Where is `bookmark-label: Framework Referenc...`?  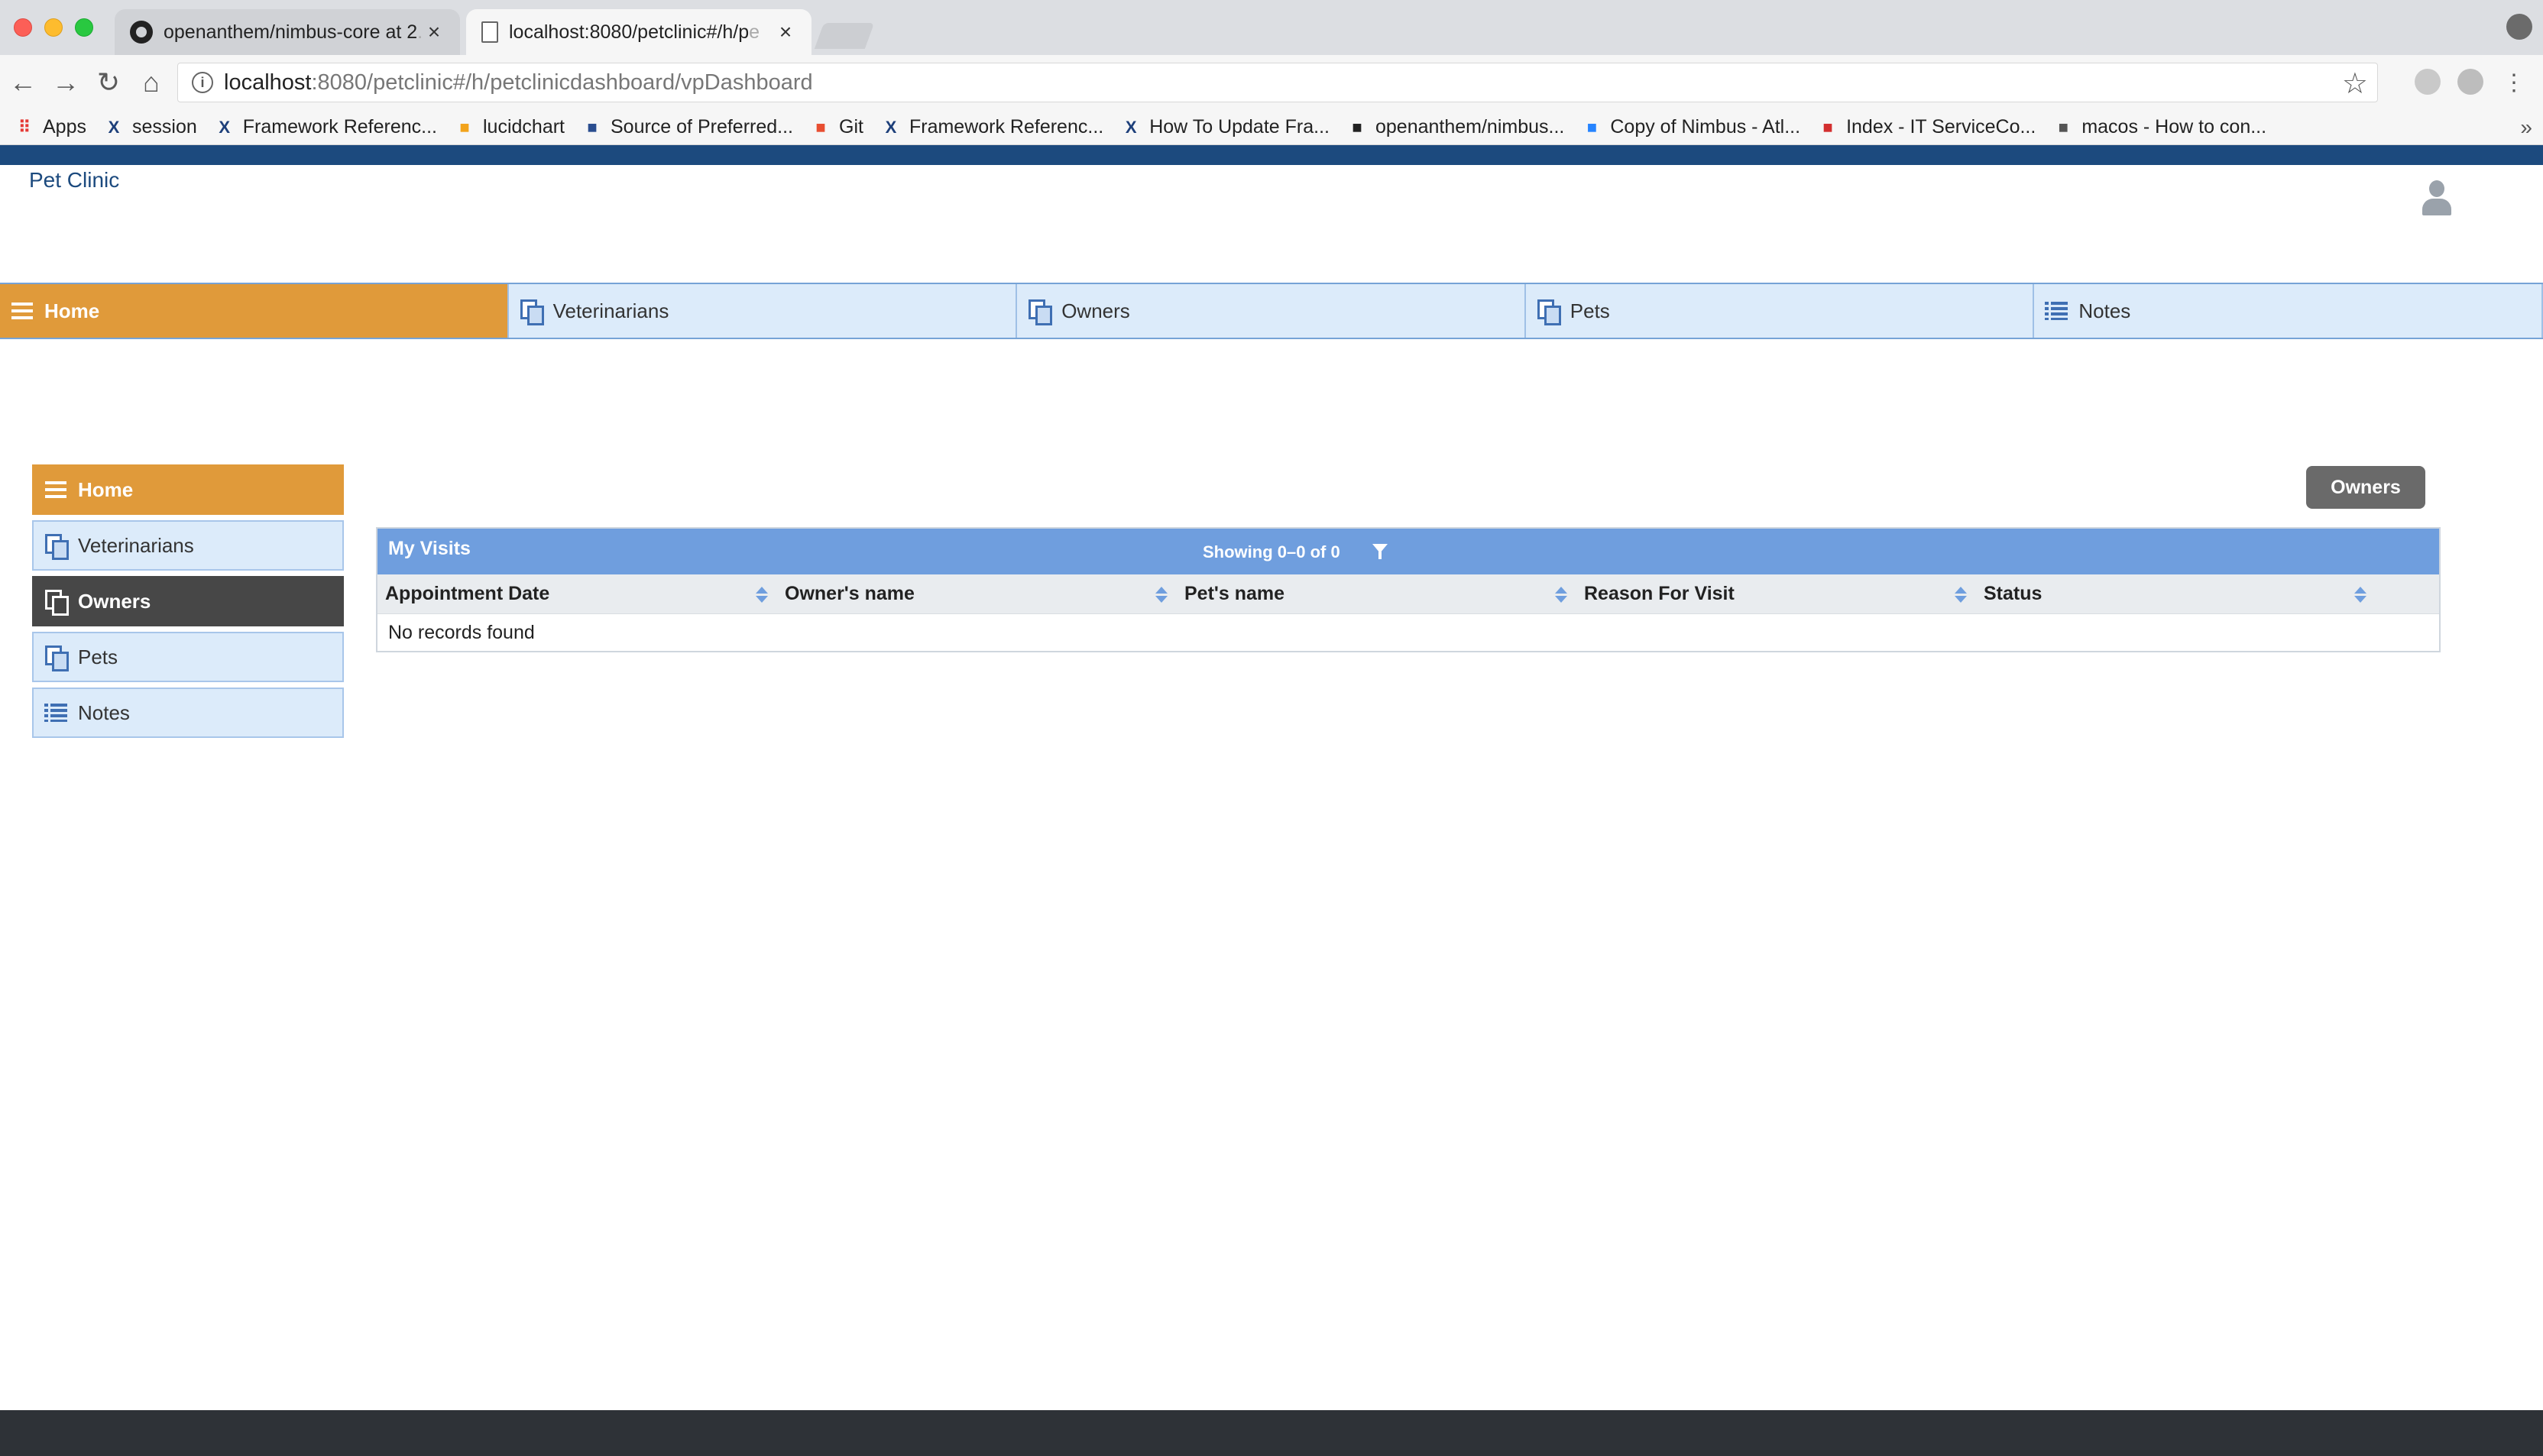
bookmark-label: Framework Referenc... is located at coordinates (339, 127).